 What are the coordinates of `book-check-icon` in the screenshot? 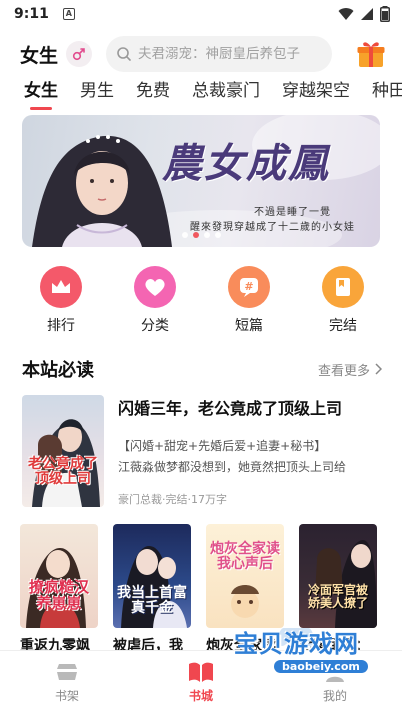 It's located at (343, 287).